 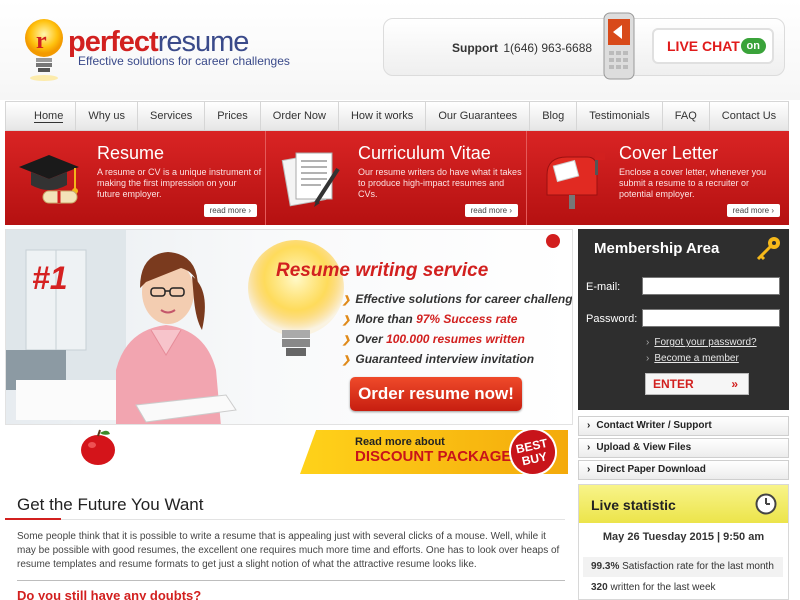 I want to click on pushpin-icon, so click(x=553, y=241).